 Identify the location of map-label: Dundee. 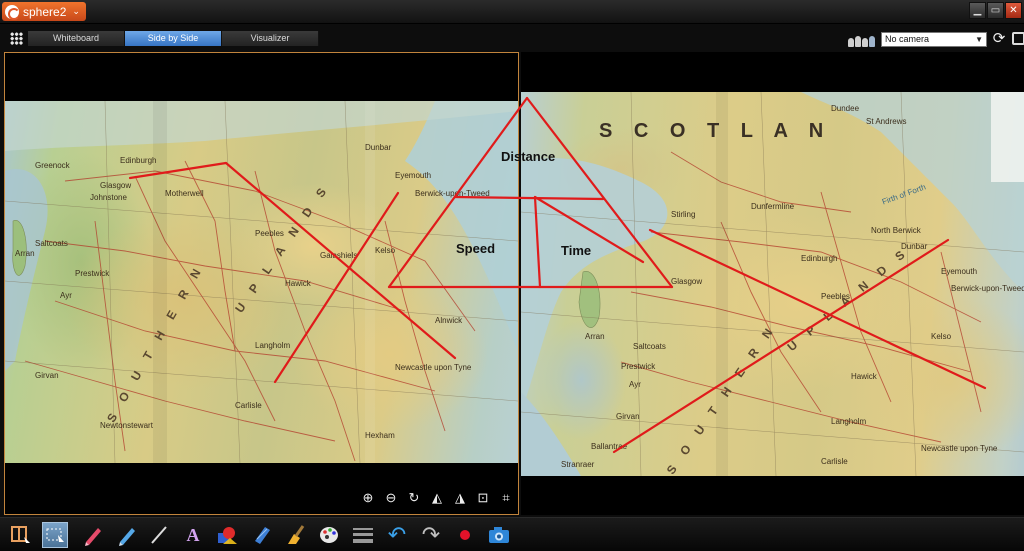
(845, 108).